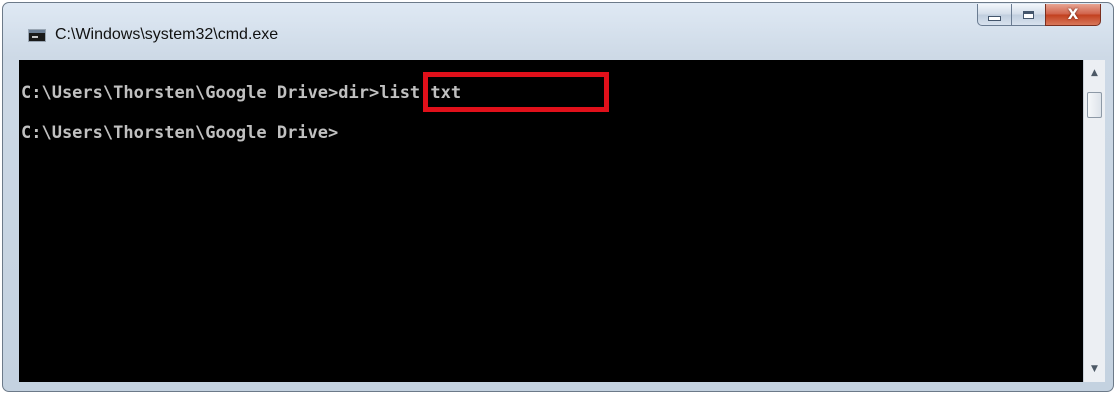 The image size is (1118, 396). Describe the element at coordinates (1094, 73) in the screenshot. I see `scroll-up-arrow-icon: ▲` at that location.